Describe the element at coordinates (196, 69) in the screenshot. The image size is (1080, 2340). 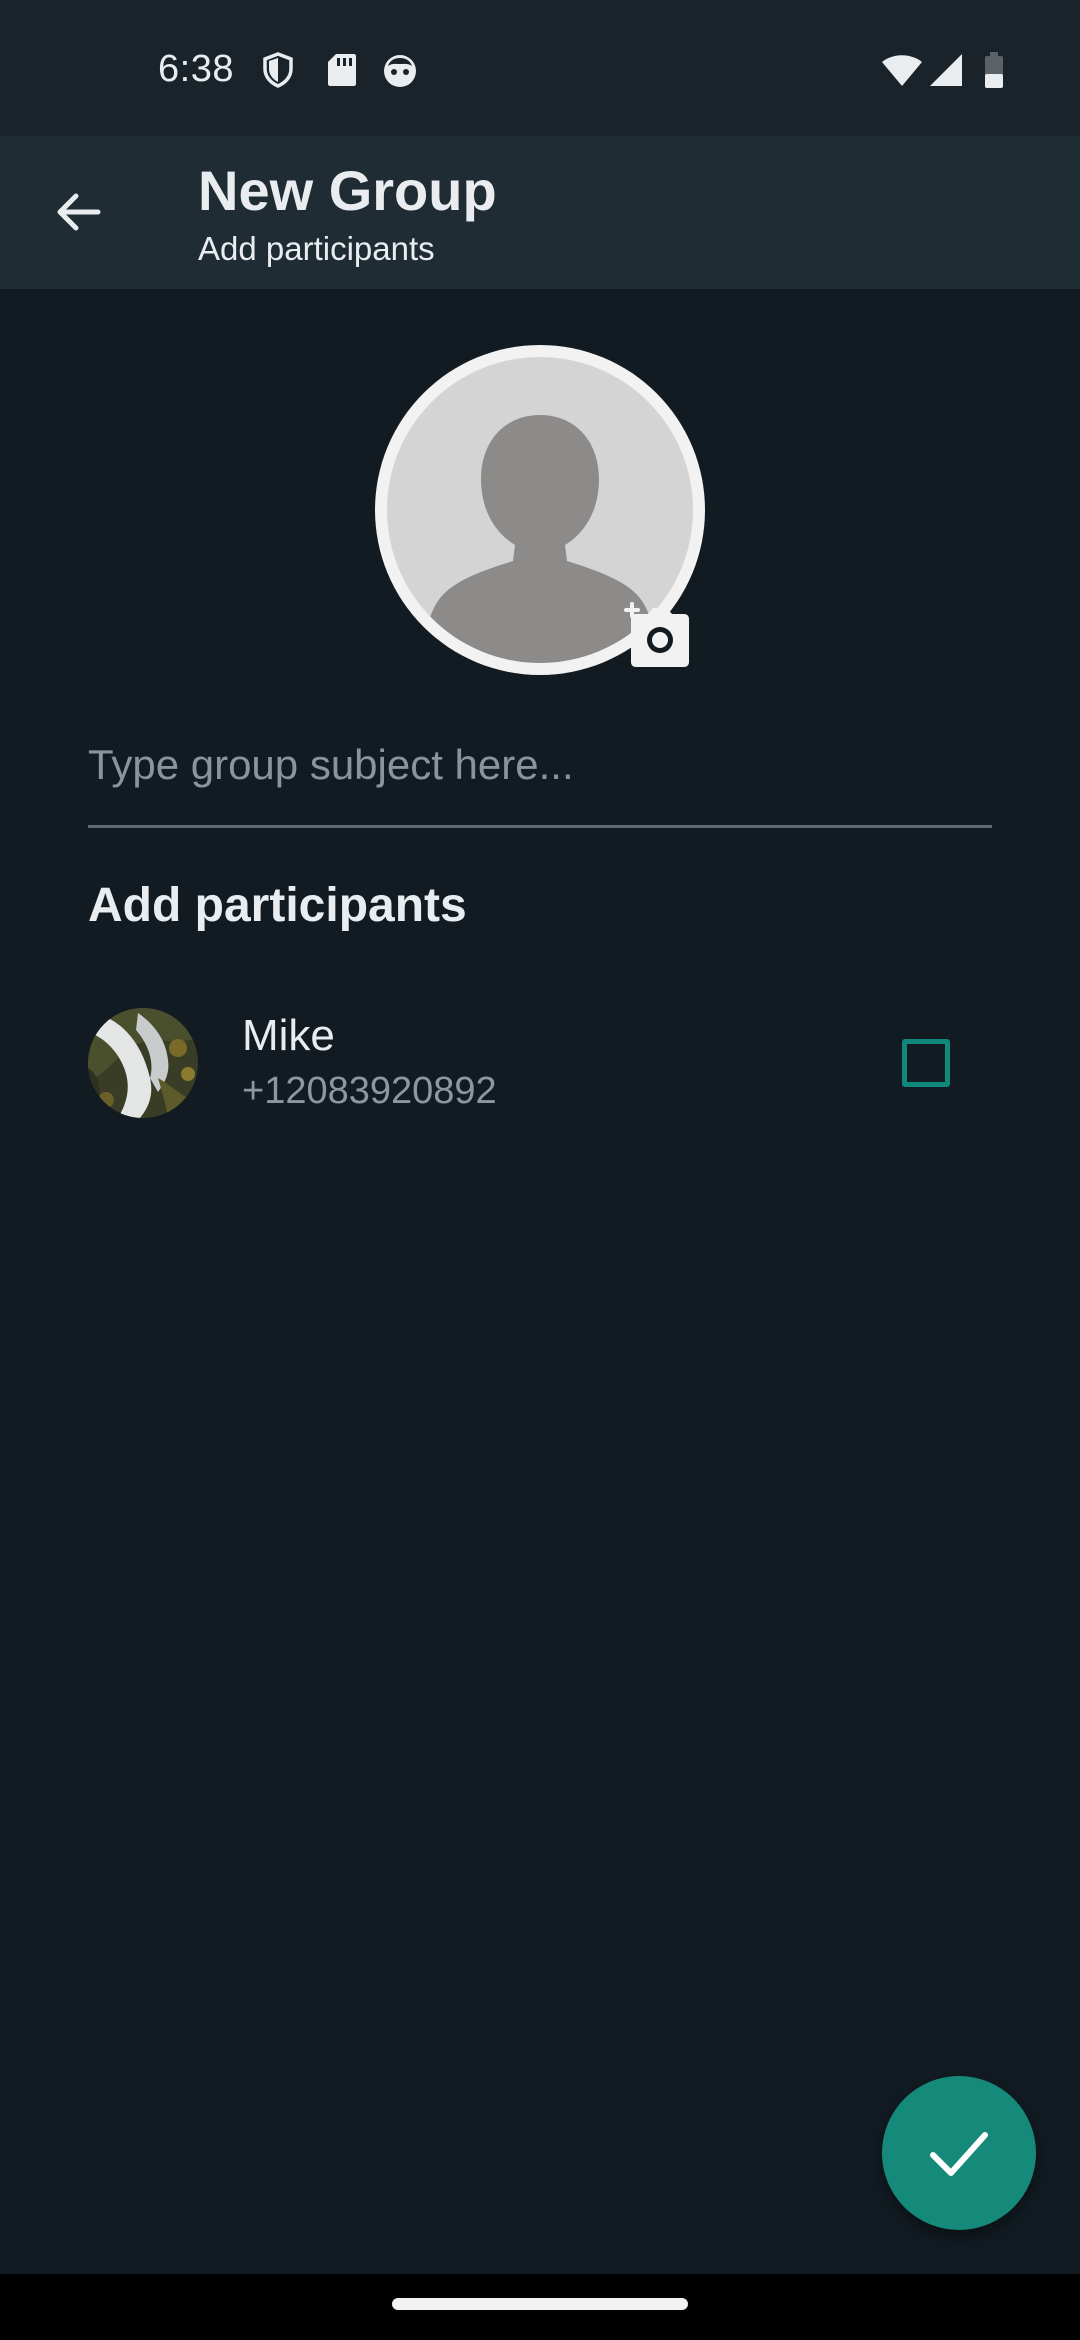
I see `status-time: 6:38` at that location.